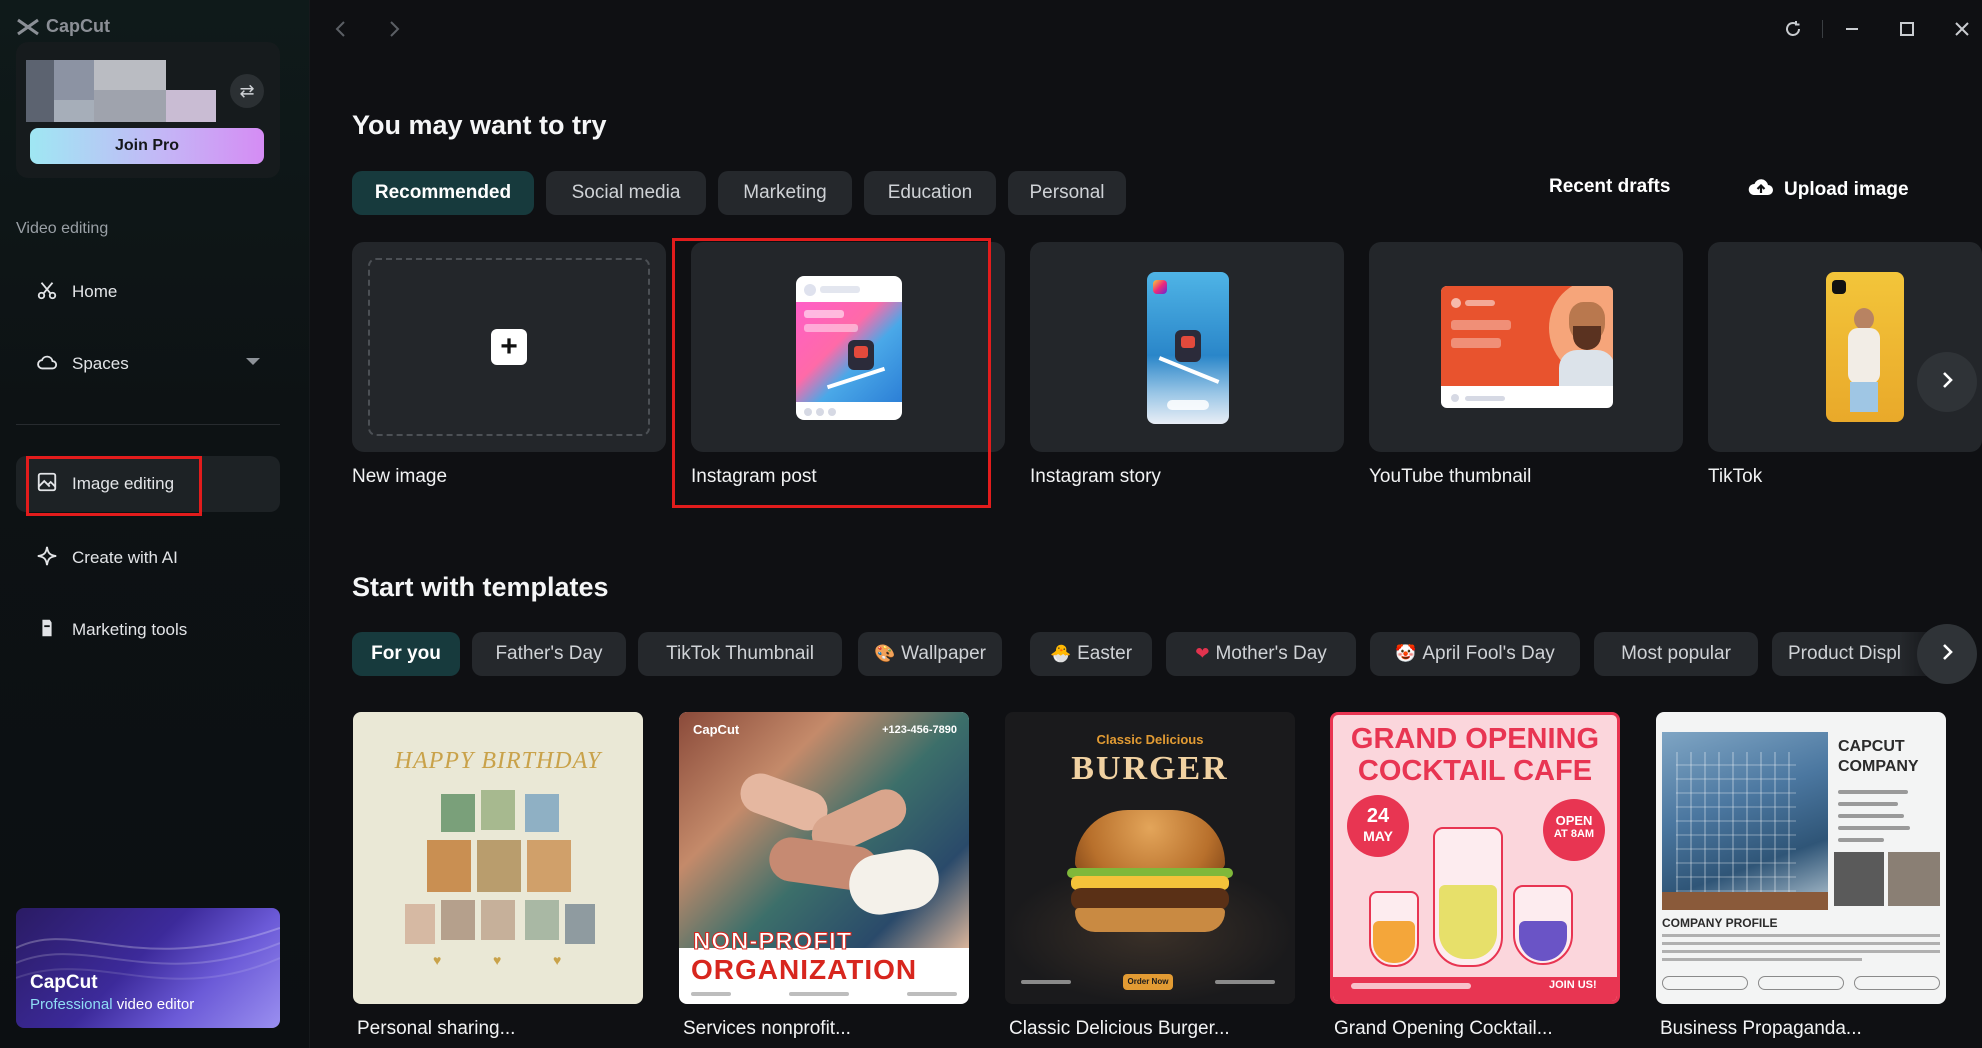  I want to click on sidebar-item-create-with-ai: Create with AI, so click(148, 558).